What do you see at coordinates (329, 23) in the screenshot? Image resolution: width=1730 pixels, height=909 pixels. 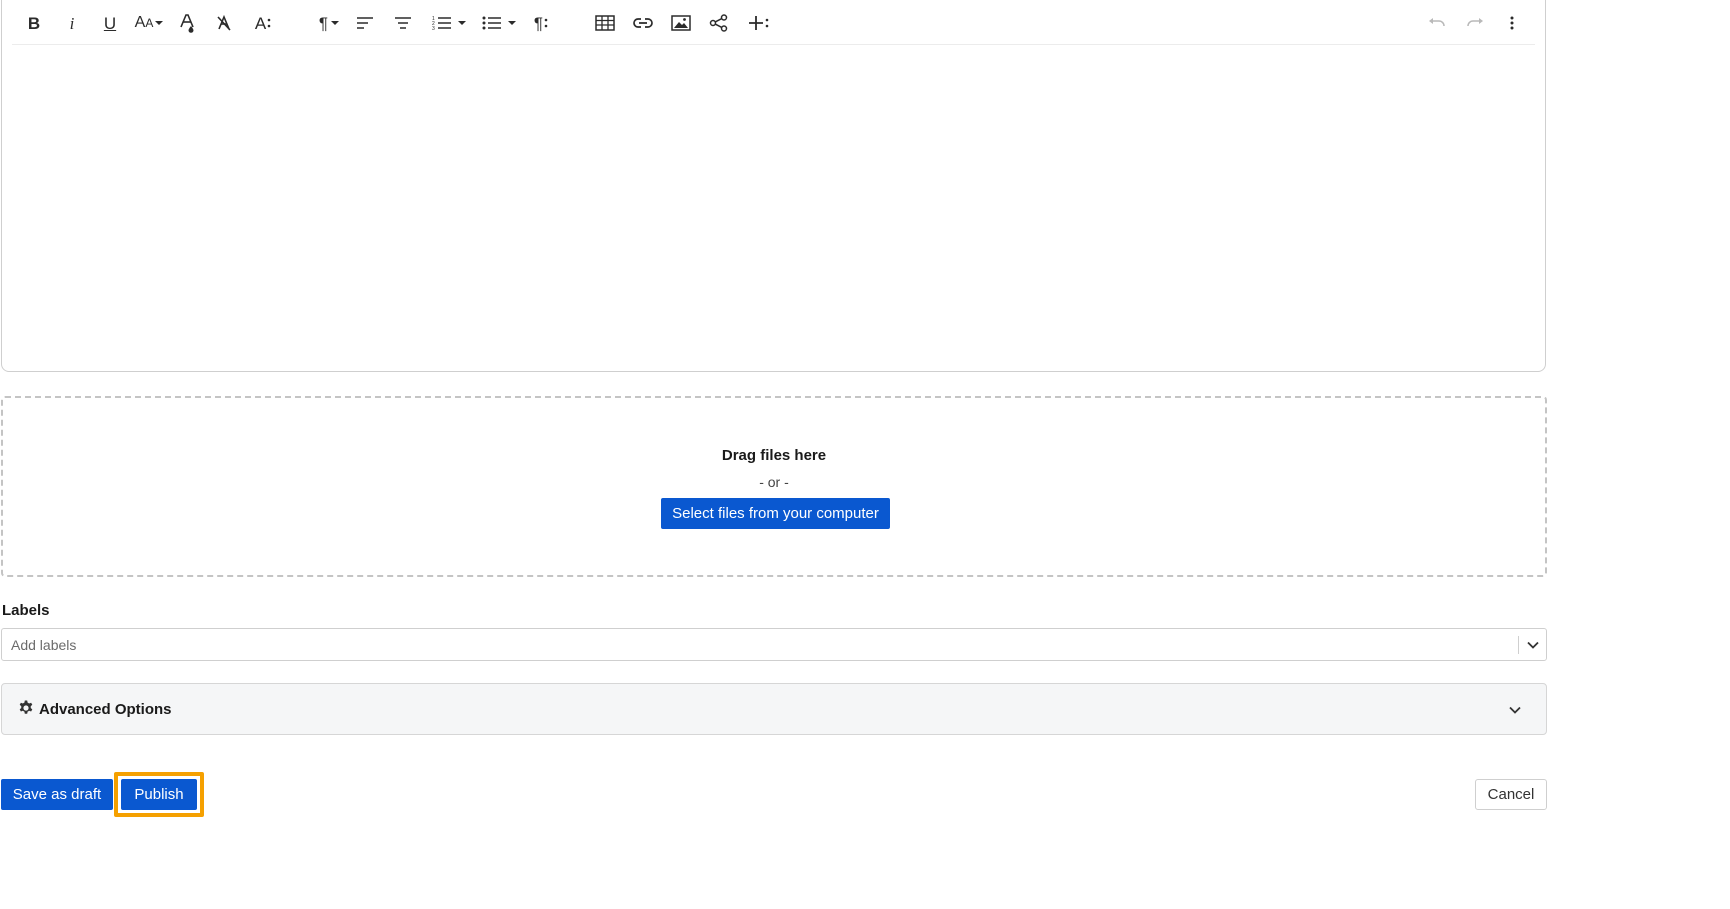 I see `paragraph-format-icon: ¶` at bounding box center [329, 23].